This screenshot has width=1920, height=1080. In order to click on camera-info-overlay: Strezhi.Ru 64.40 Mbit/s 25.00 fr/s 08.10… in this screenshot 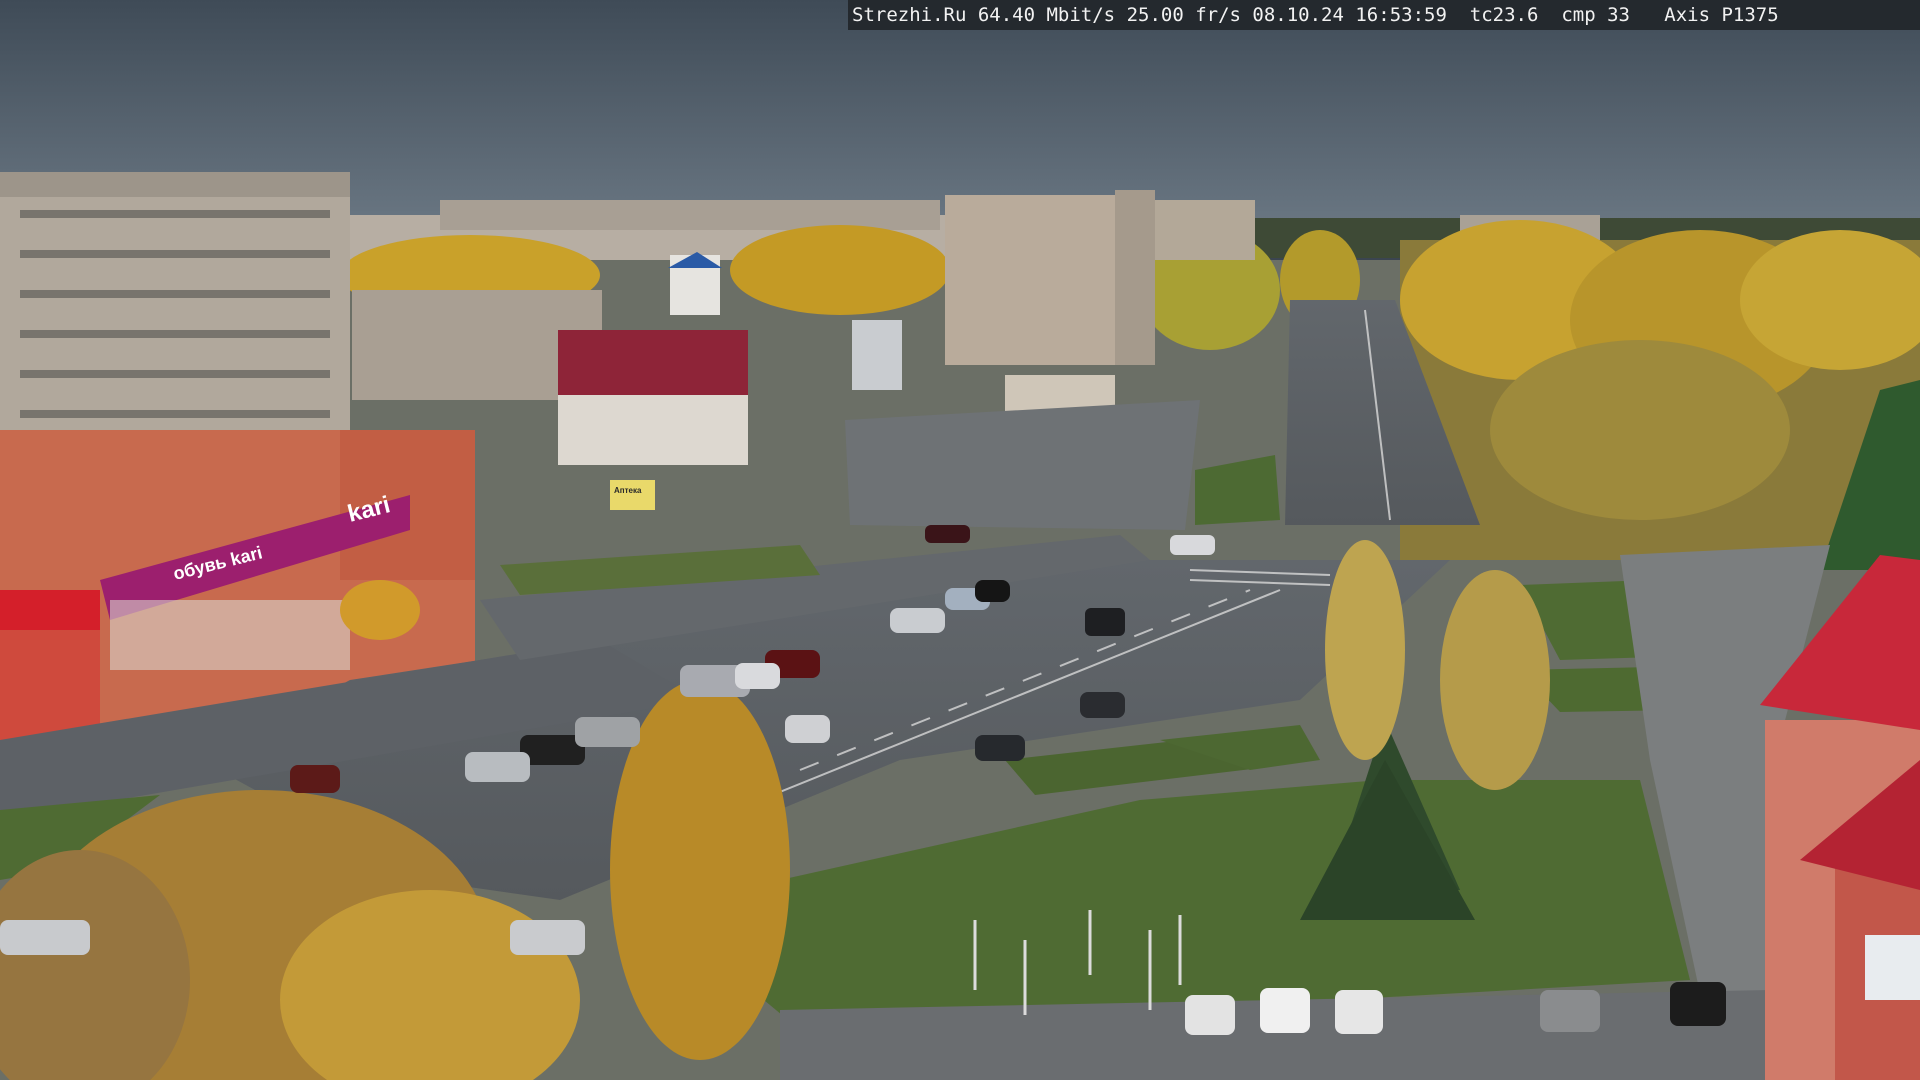, I will do `click(1384, 15)`.